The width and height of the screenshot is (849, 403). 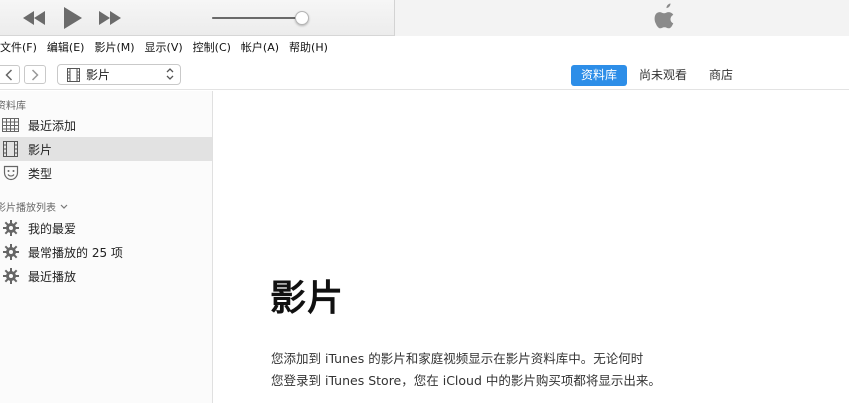 What do you see at coordinates (40, 173) in the screenshot?
I see `sidebar-item-label: 类型` at bounding box center [40, 173].